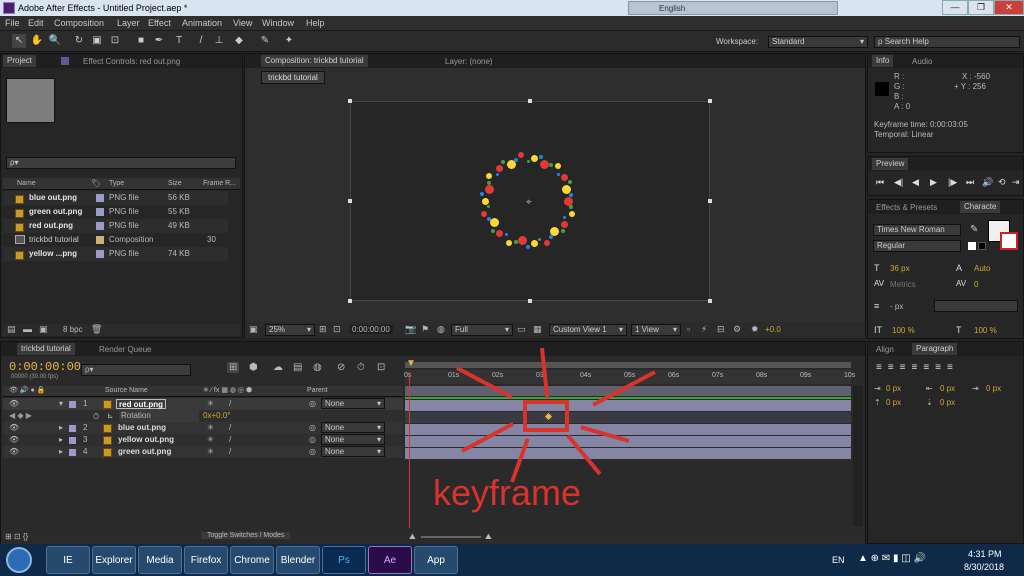  What do you see at coordinates (436, 560) in the screenshot?
I see `taskbar-app: App` at bounding box center [436, 560].